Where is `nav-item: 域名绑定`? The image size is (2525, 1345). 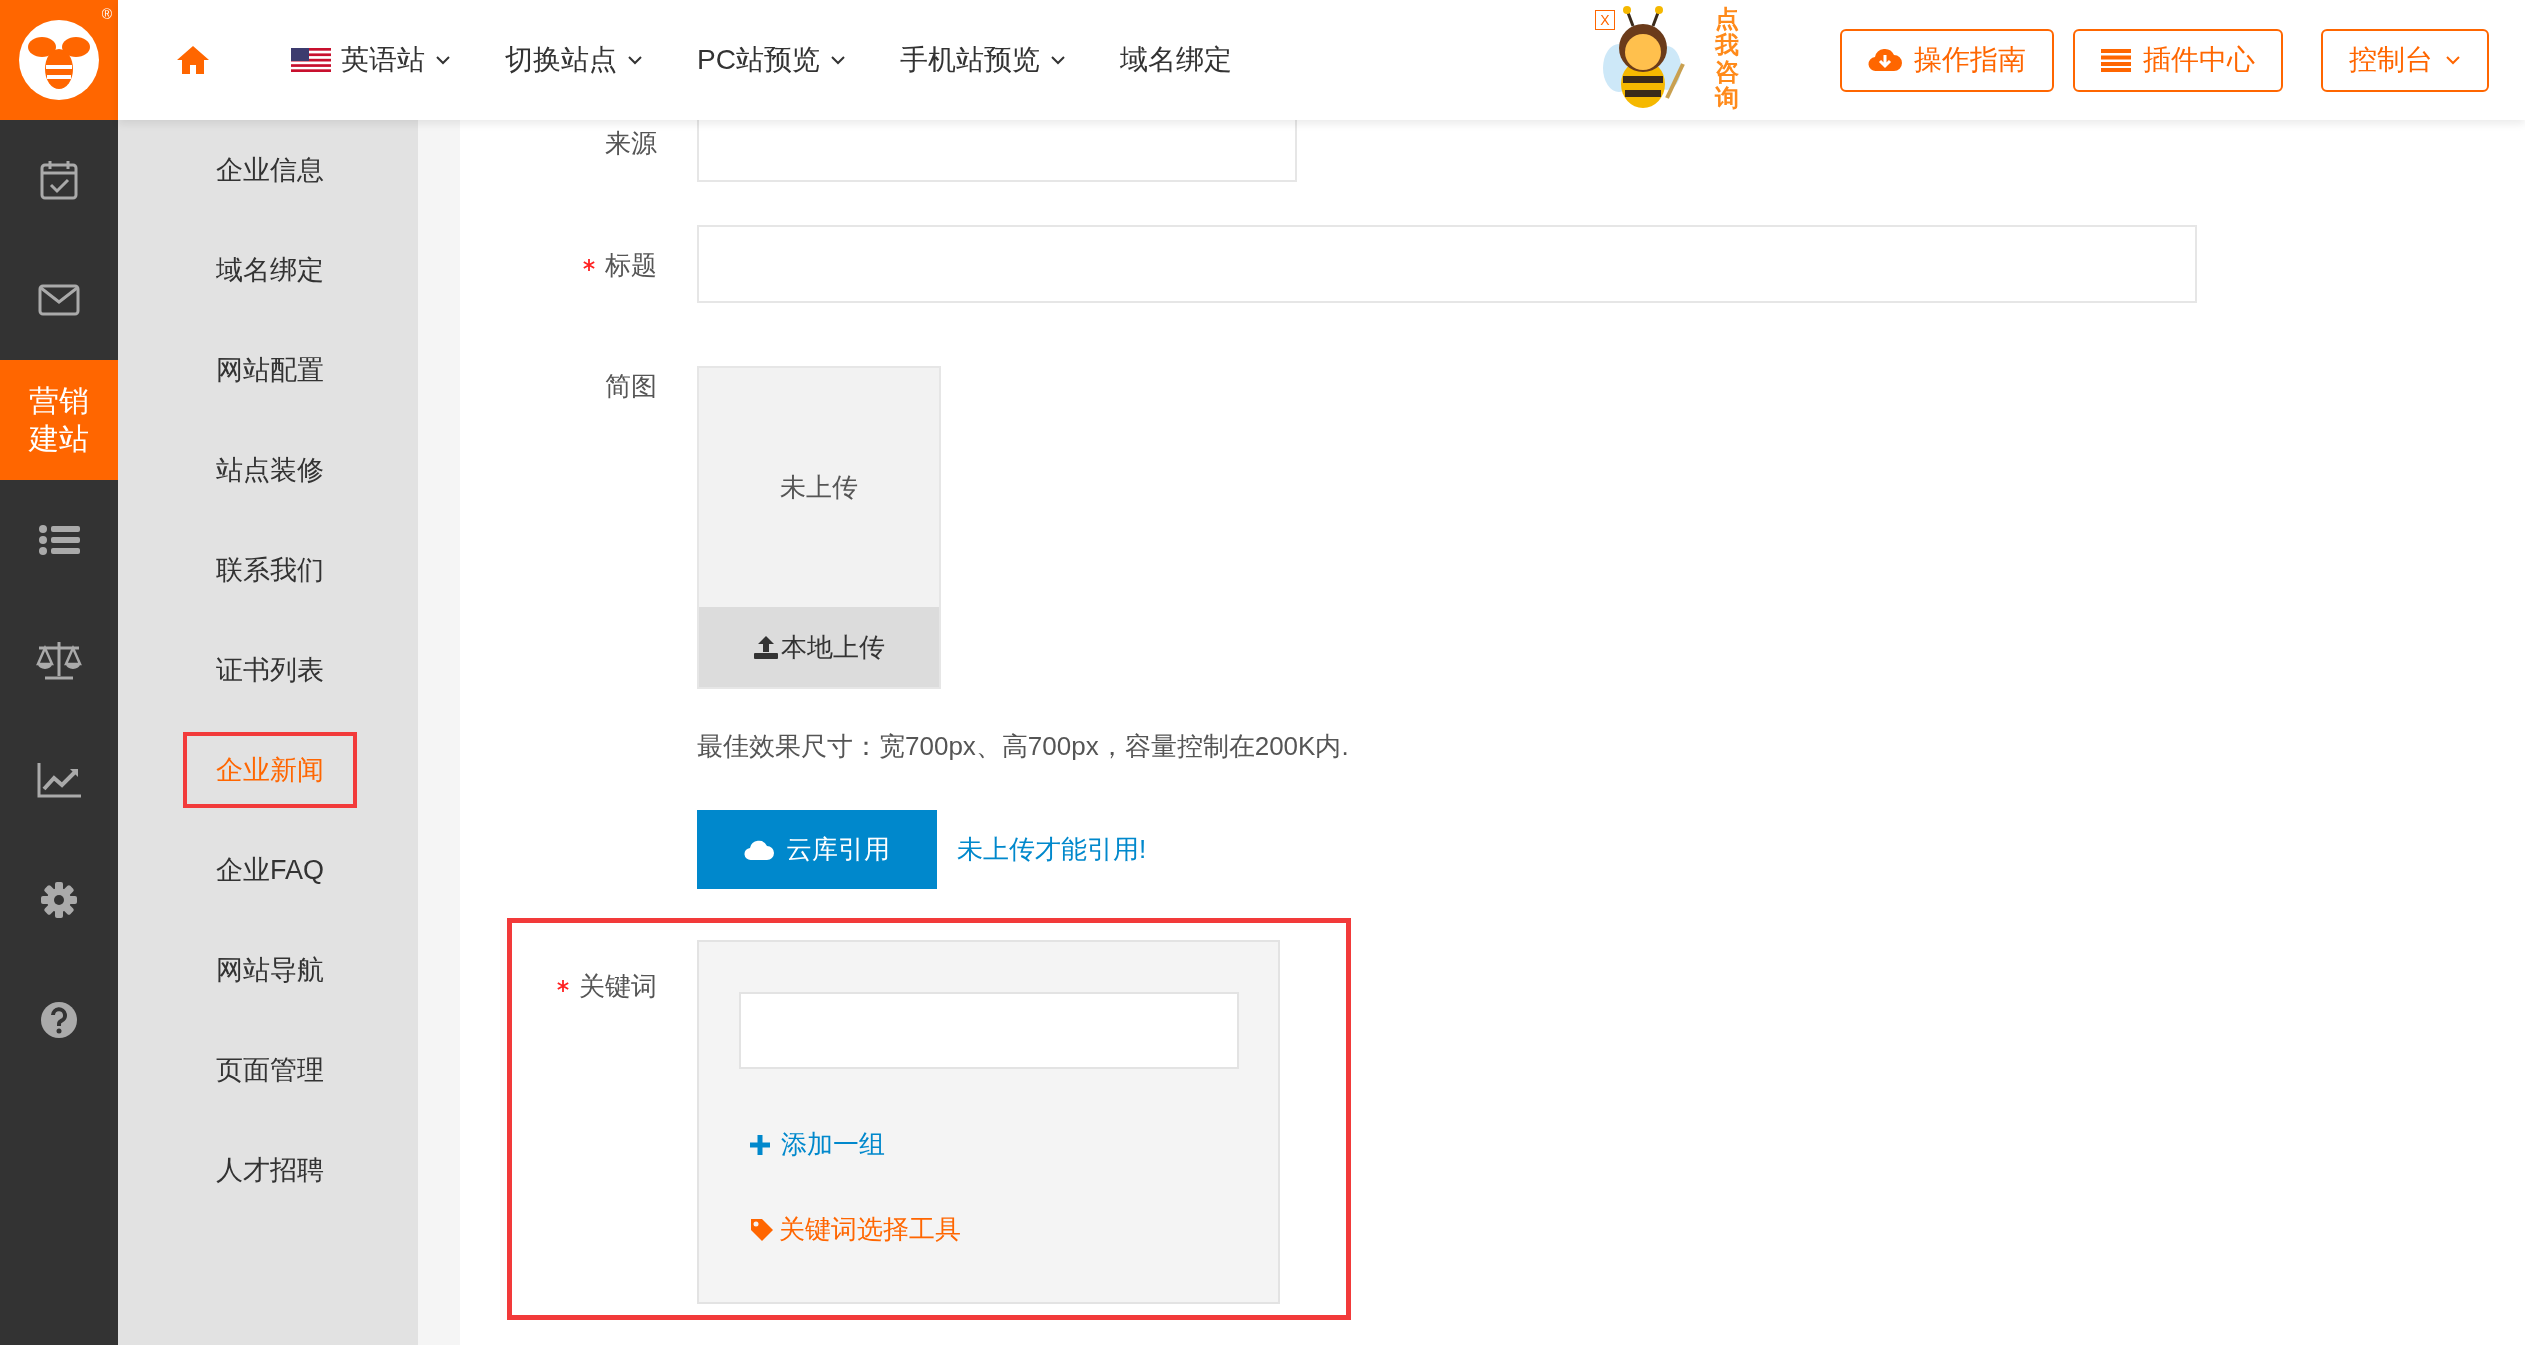 nav-item: 域名绑定 is located at coordinates (1175, 60).